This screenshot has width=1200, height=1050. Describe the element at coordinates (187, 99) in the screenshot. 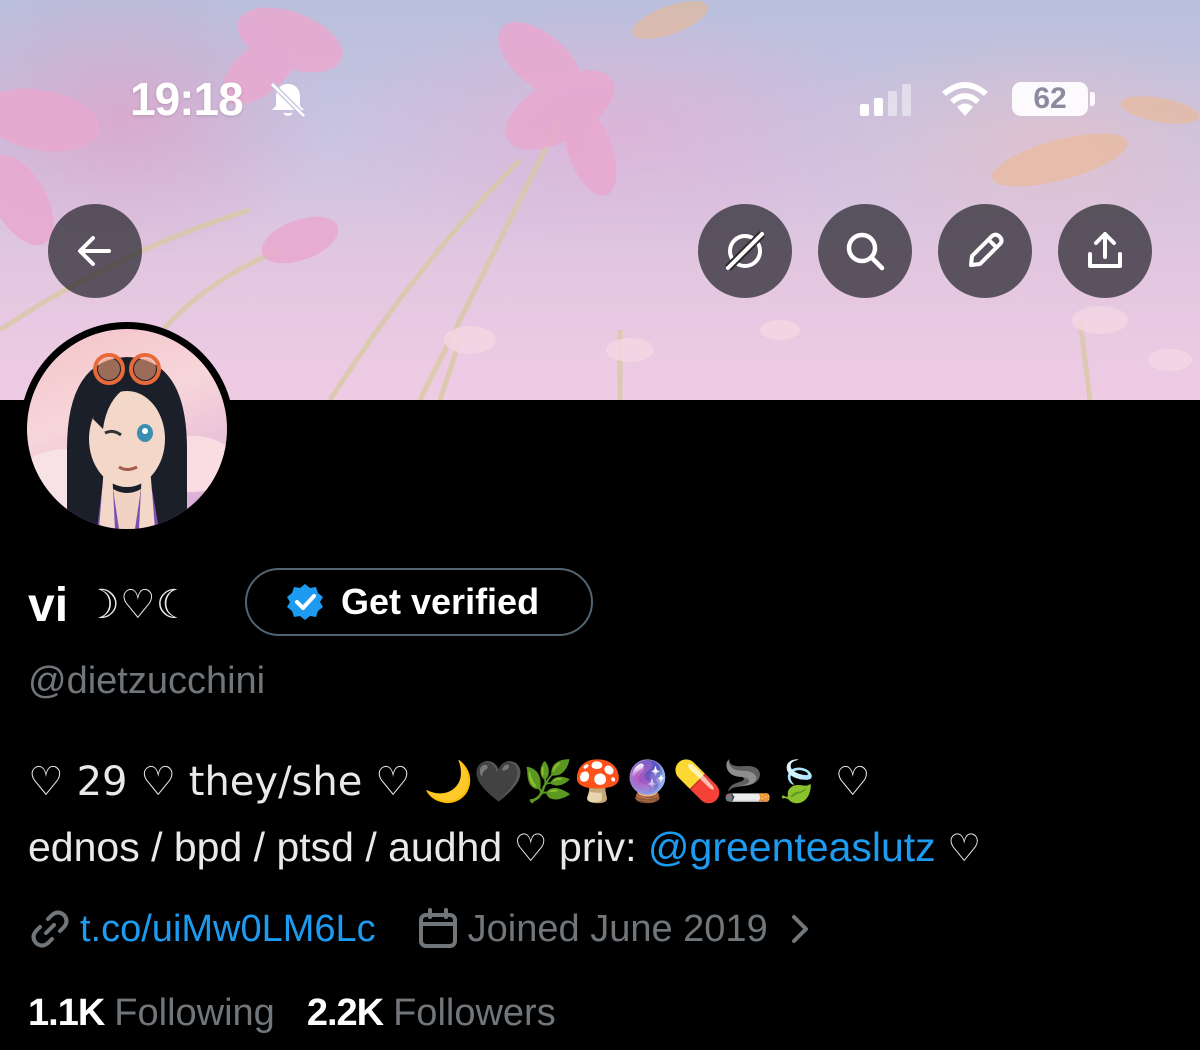

I see `status-time: 19:18` at that location.